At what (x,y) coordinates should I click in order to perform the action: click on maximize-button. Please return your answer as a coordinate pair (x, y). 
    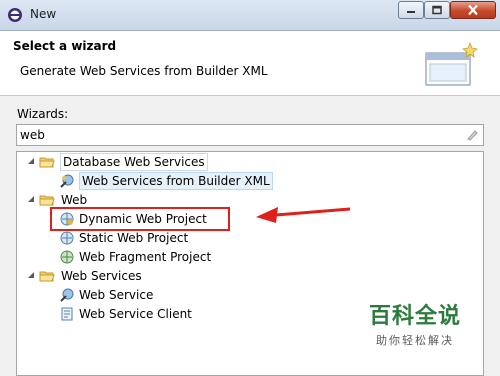
    Looking at the image, I should click on (437, 10).